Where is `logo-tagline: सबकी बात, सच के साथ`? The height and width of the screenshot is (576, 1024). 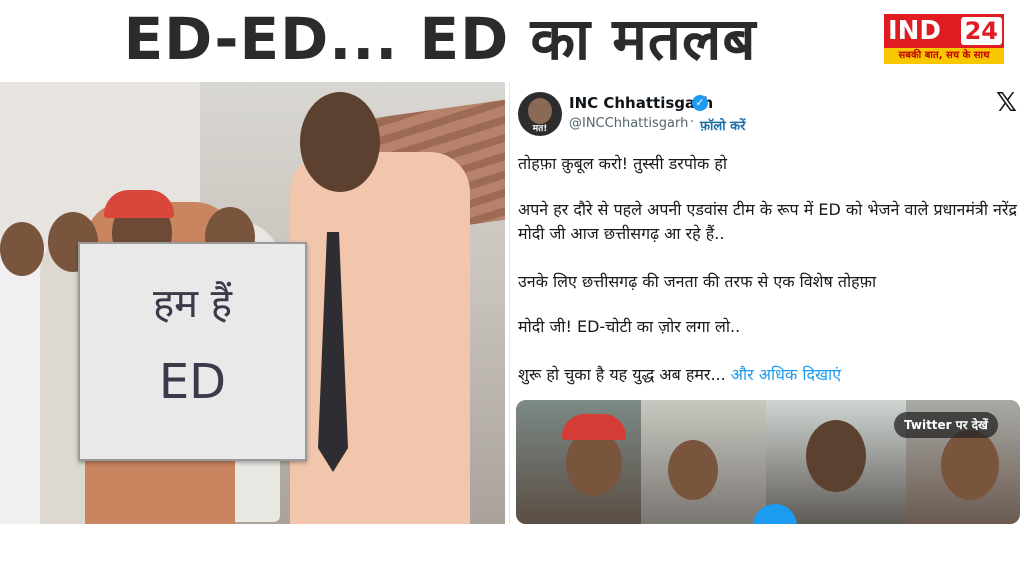
logo-tagline: सबकी बात, सच के साथ is located at coordinates (944, 56).